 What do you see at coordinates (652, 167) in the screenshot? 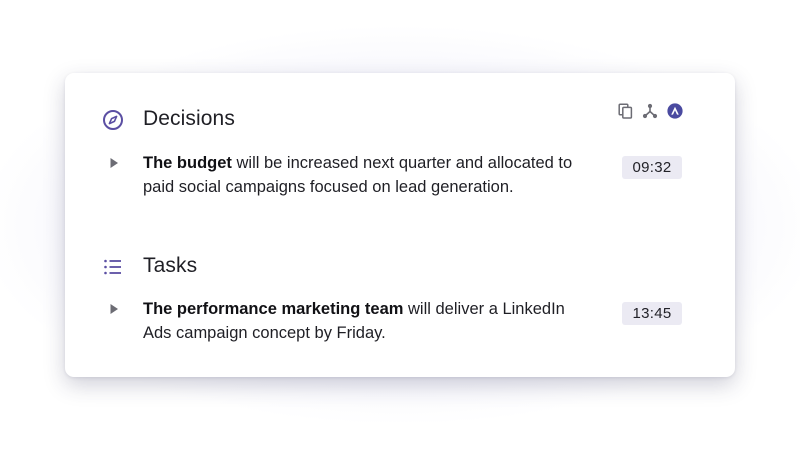
I see `timestamp-badge: 09:32` at bounding box center [652, 167].